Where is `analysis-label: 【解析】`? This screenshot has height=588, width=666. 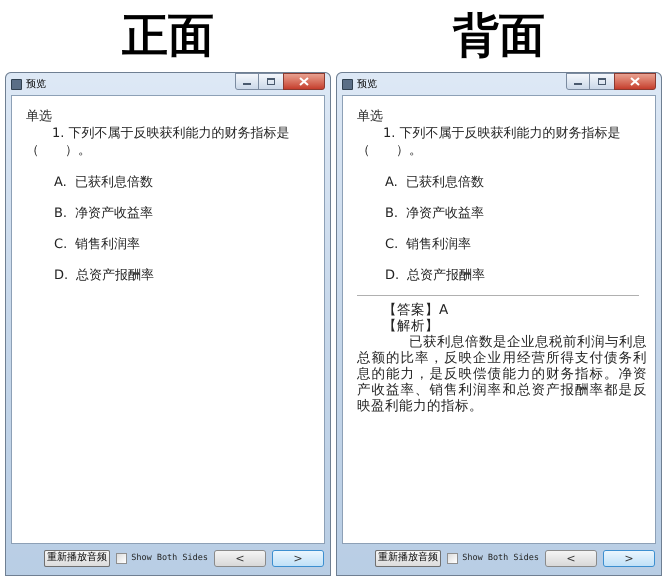 analysis-label: 【解析】 is located at coordinates (411, 326).